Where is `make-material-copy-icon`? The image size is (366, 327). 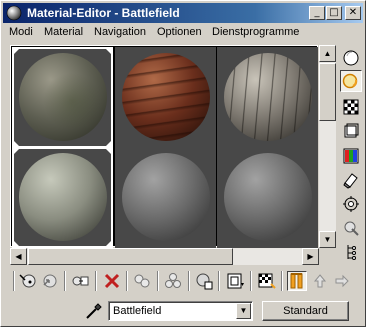
make-material-copy-icon is located at coordinates (142, 281).